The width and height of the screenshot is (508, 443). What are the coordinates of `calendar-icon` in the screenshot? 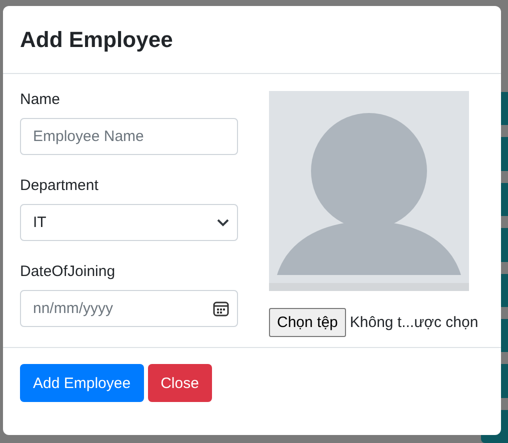 It's located at (221, 308).